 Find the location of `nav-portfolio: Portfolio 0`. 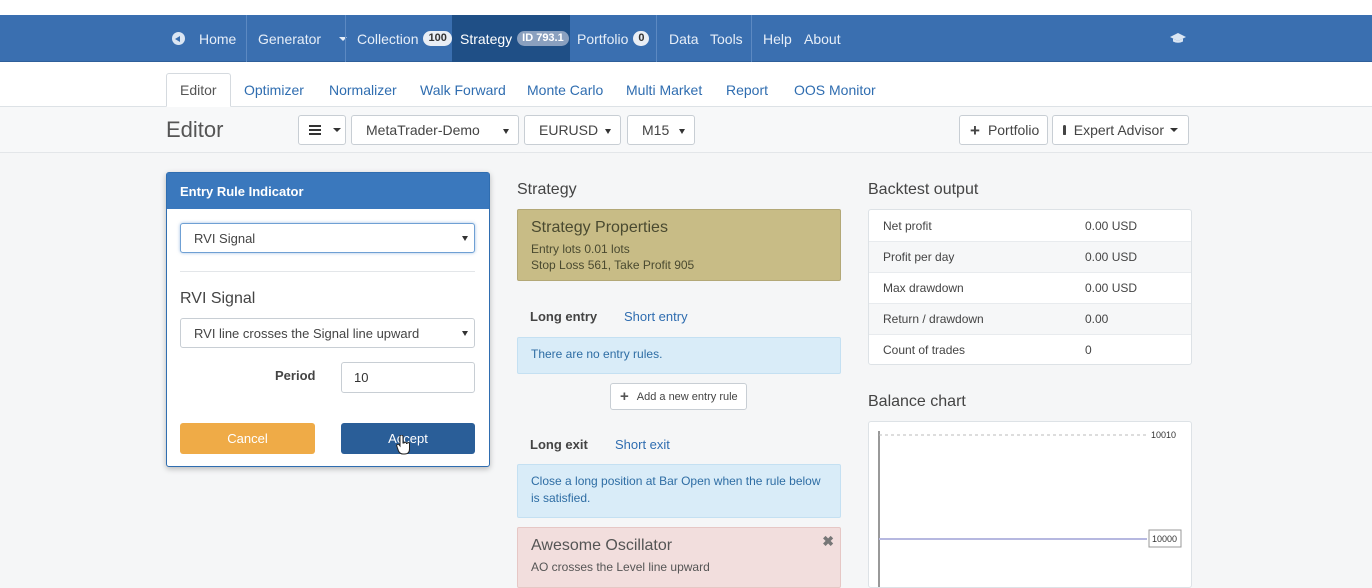

nav-portfolio: Portfolio 0 is located at coordinates (613, 38).